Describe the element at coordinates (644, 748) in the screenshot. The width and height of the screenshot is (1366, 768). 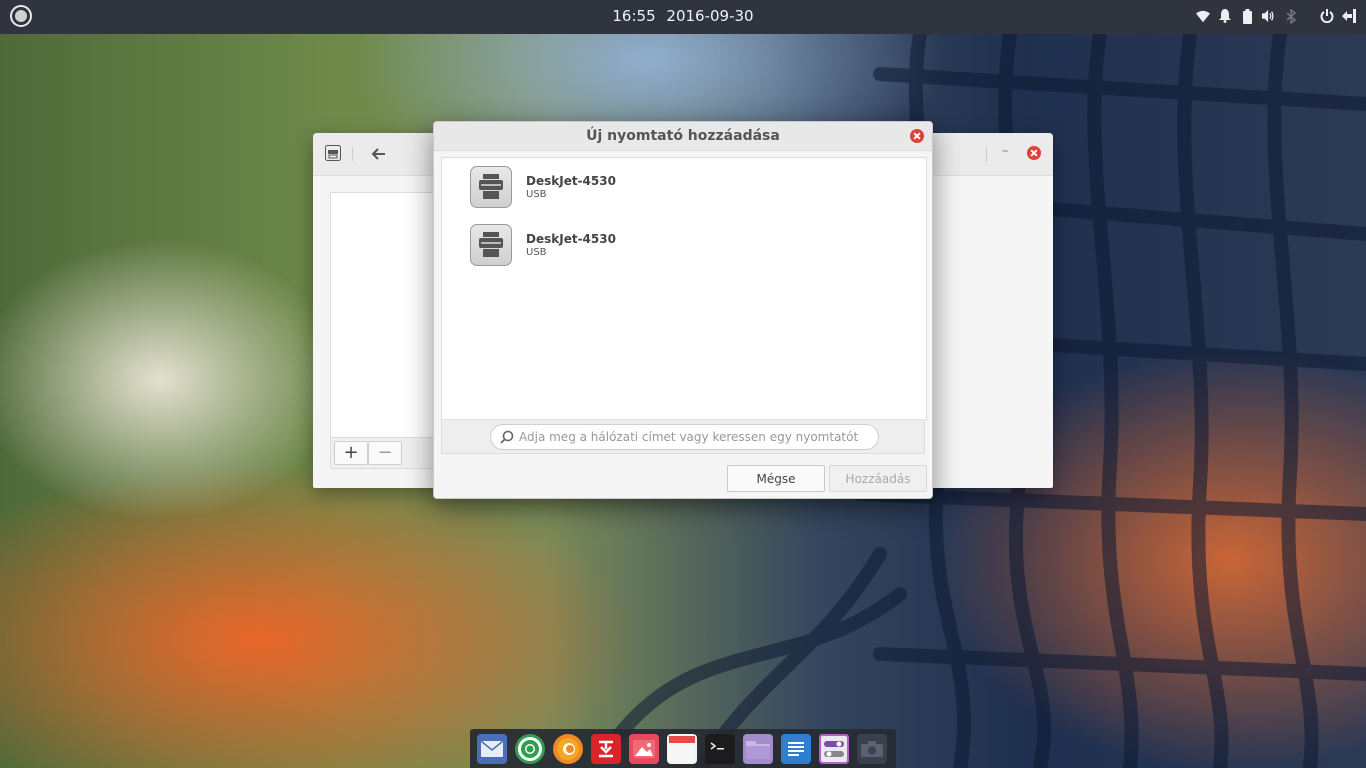
I see `photos-icon` at that location.